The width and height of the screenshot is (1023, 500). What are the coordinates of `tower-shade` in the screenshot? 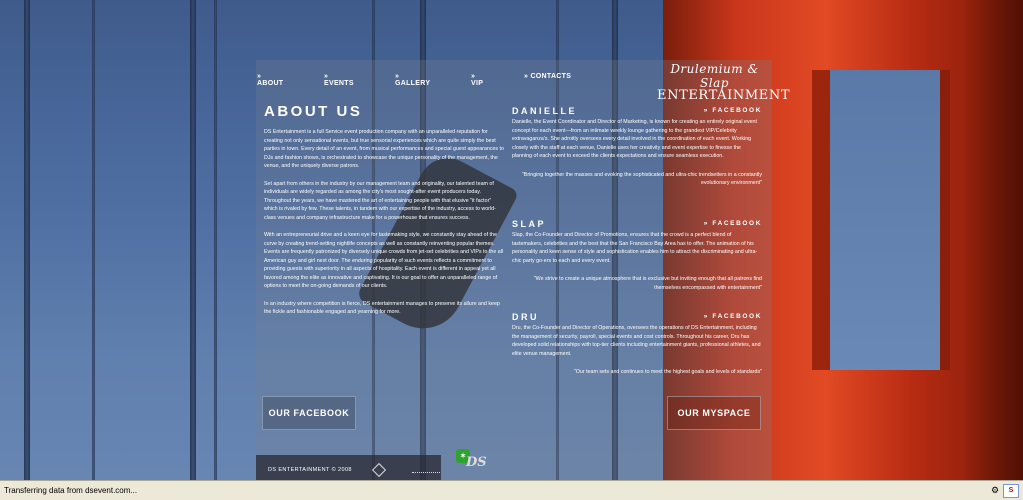 It's located at (993, 240).